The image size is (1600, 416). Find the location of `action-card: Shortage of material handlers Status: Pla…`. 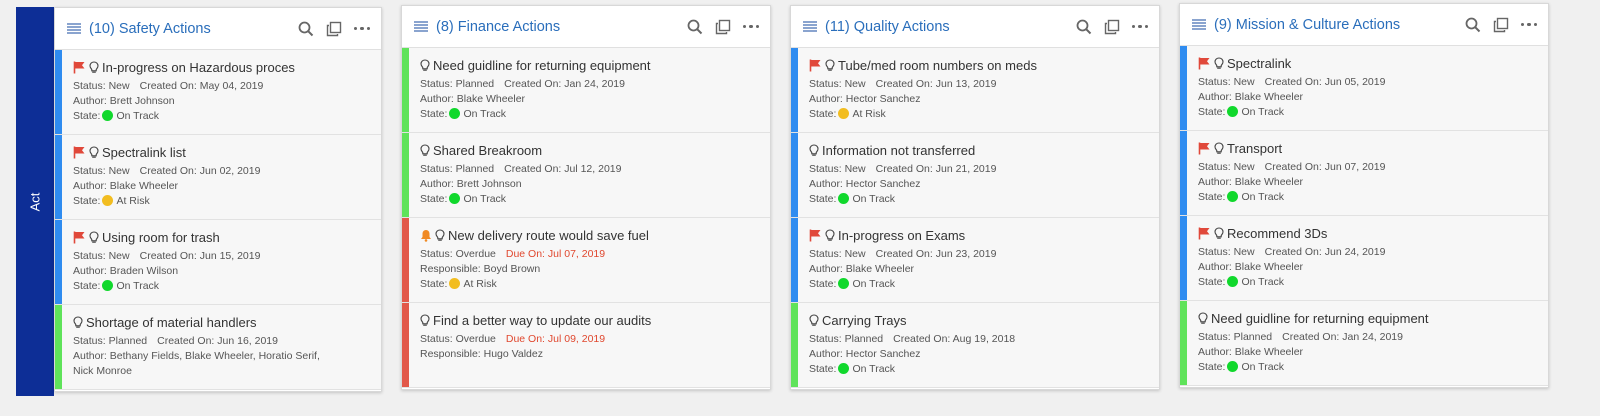

action-card: Shortage of material handlers Status: Pla… is located at coordinates (218, 347).